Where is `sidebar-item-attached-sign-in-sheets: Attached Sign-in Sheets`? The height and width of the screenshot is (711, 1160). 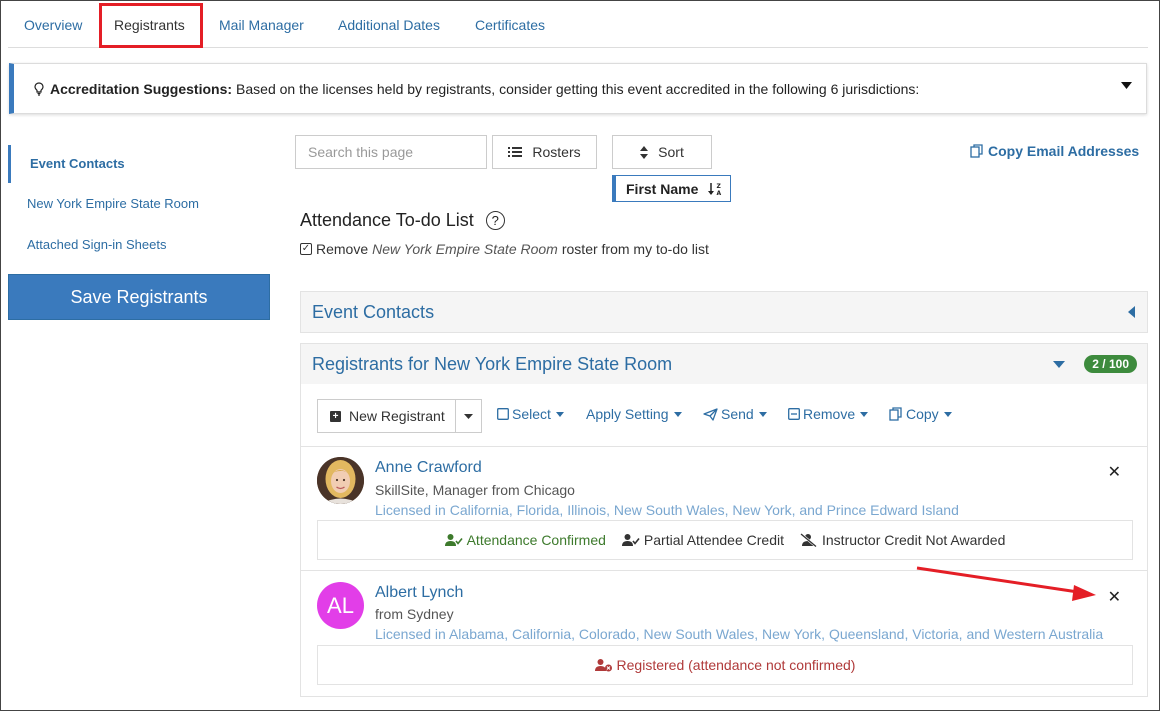 sidebar-item-attached-sign-in-sheets: Attached Sign-in Sheets is located at coordinates (96, 244).